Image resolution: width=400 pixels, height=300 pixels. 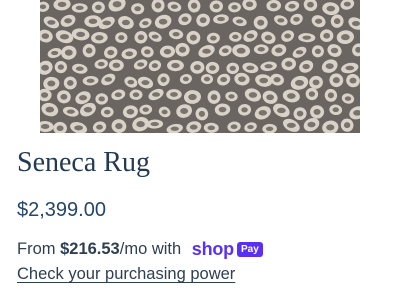 What do you see at coordinates (126, 274) in the screenshot?
I see `check-purchasing-power-link: Check your purchasing power` at bounding box center [126, 274].